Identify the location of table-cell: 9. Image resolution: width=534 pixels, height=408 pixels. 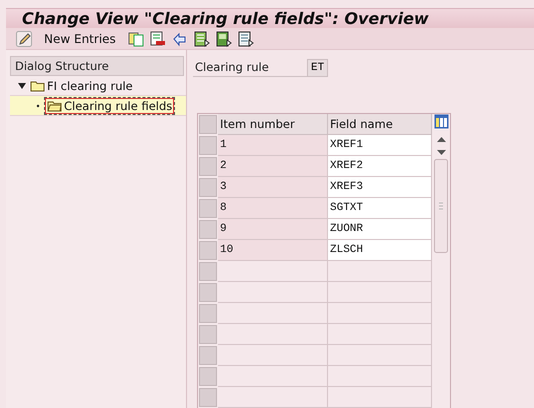
(273, 229).